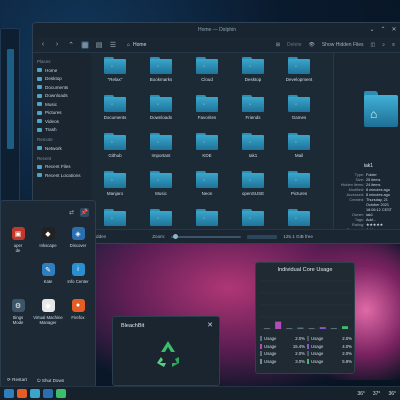 Image resolution: width=400 pixels, height=400 pixels. I want to click on launcher-app: ⚙ ttings Mode, so click(18, 312).